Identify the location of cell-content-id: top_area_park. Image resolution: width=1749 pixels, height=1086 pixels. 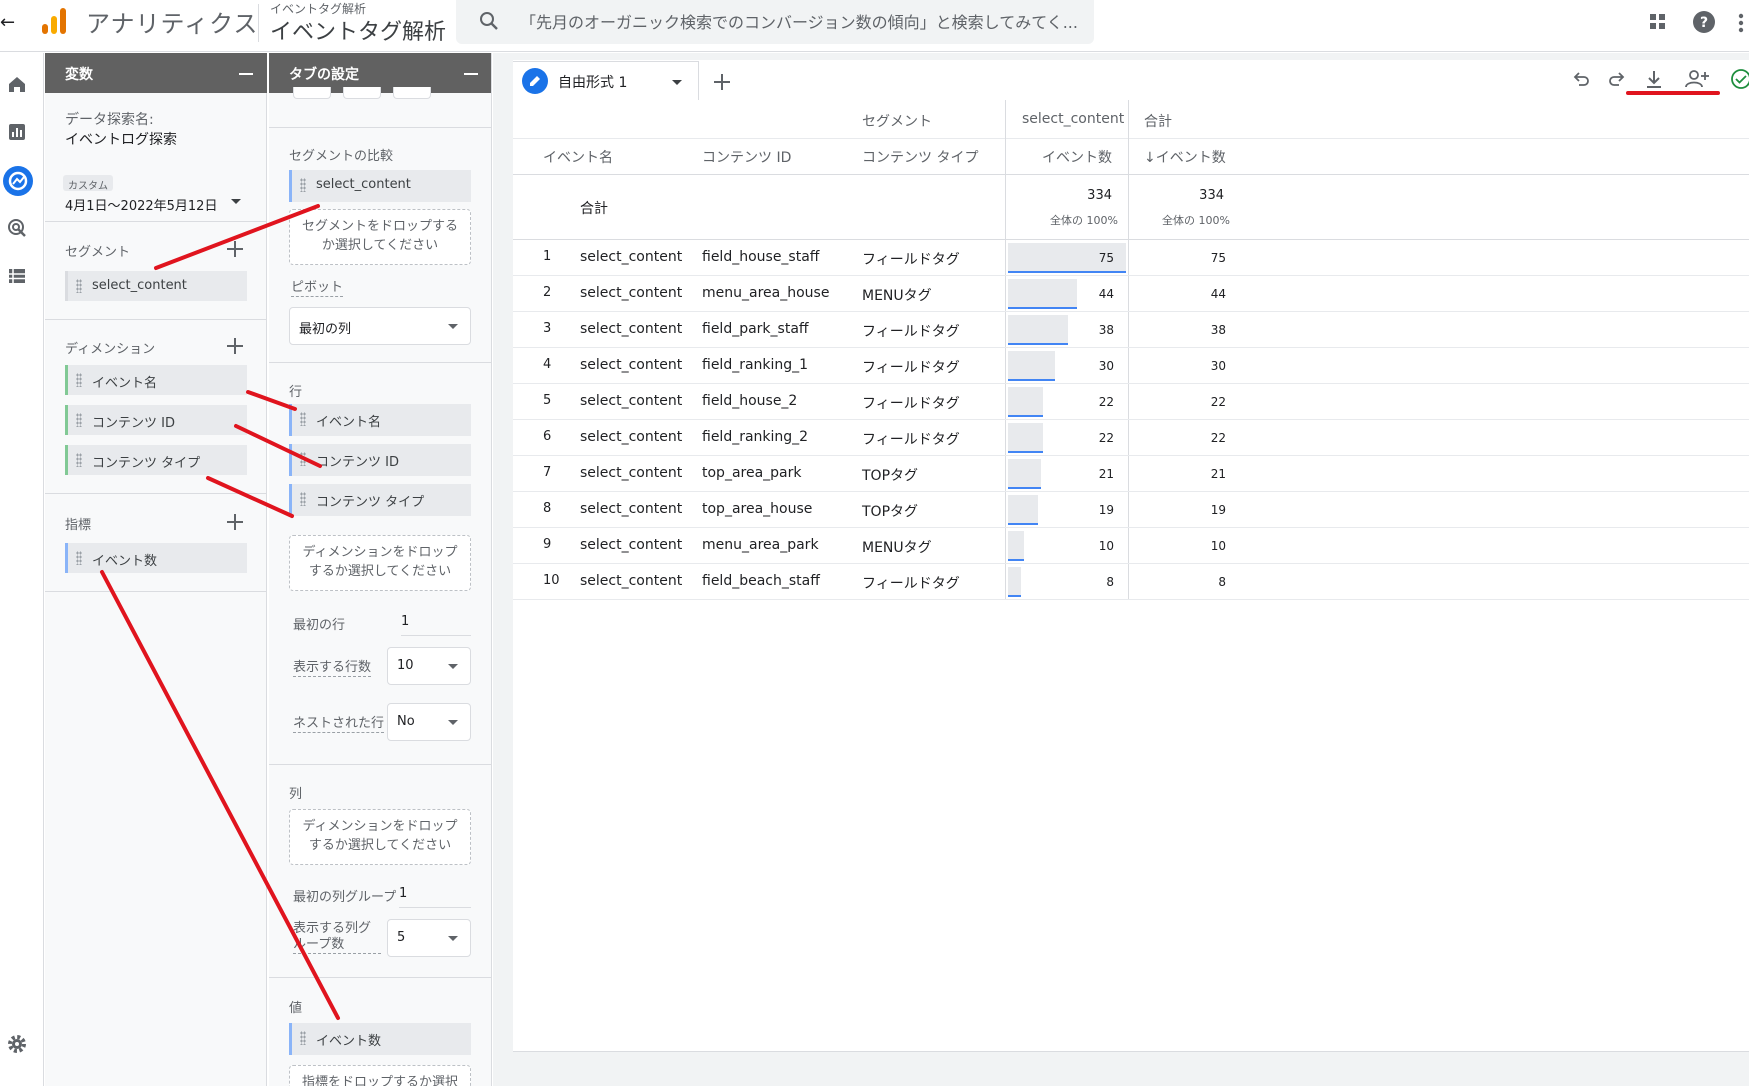
(752, 473).